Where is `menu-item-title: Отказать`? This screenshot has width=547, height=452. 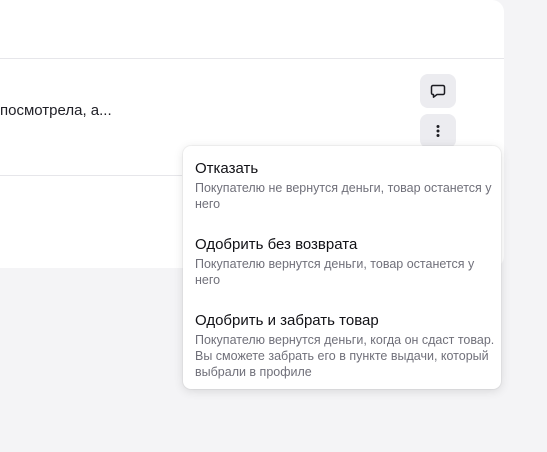 menu-item-title: Отказать is located at coordinates (227, 168).